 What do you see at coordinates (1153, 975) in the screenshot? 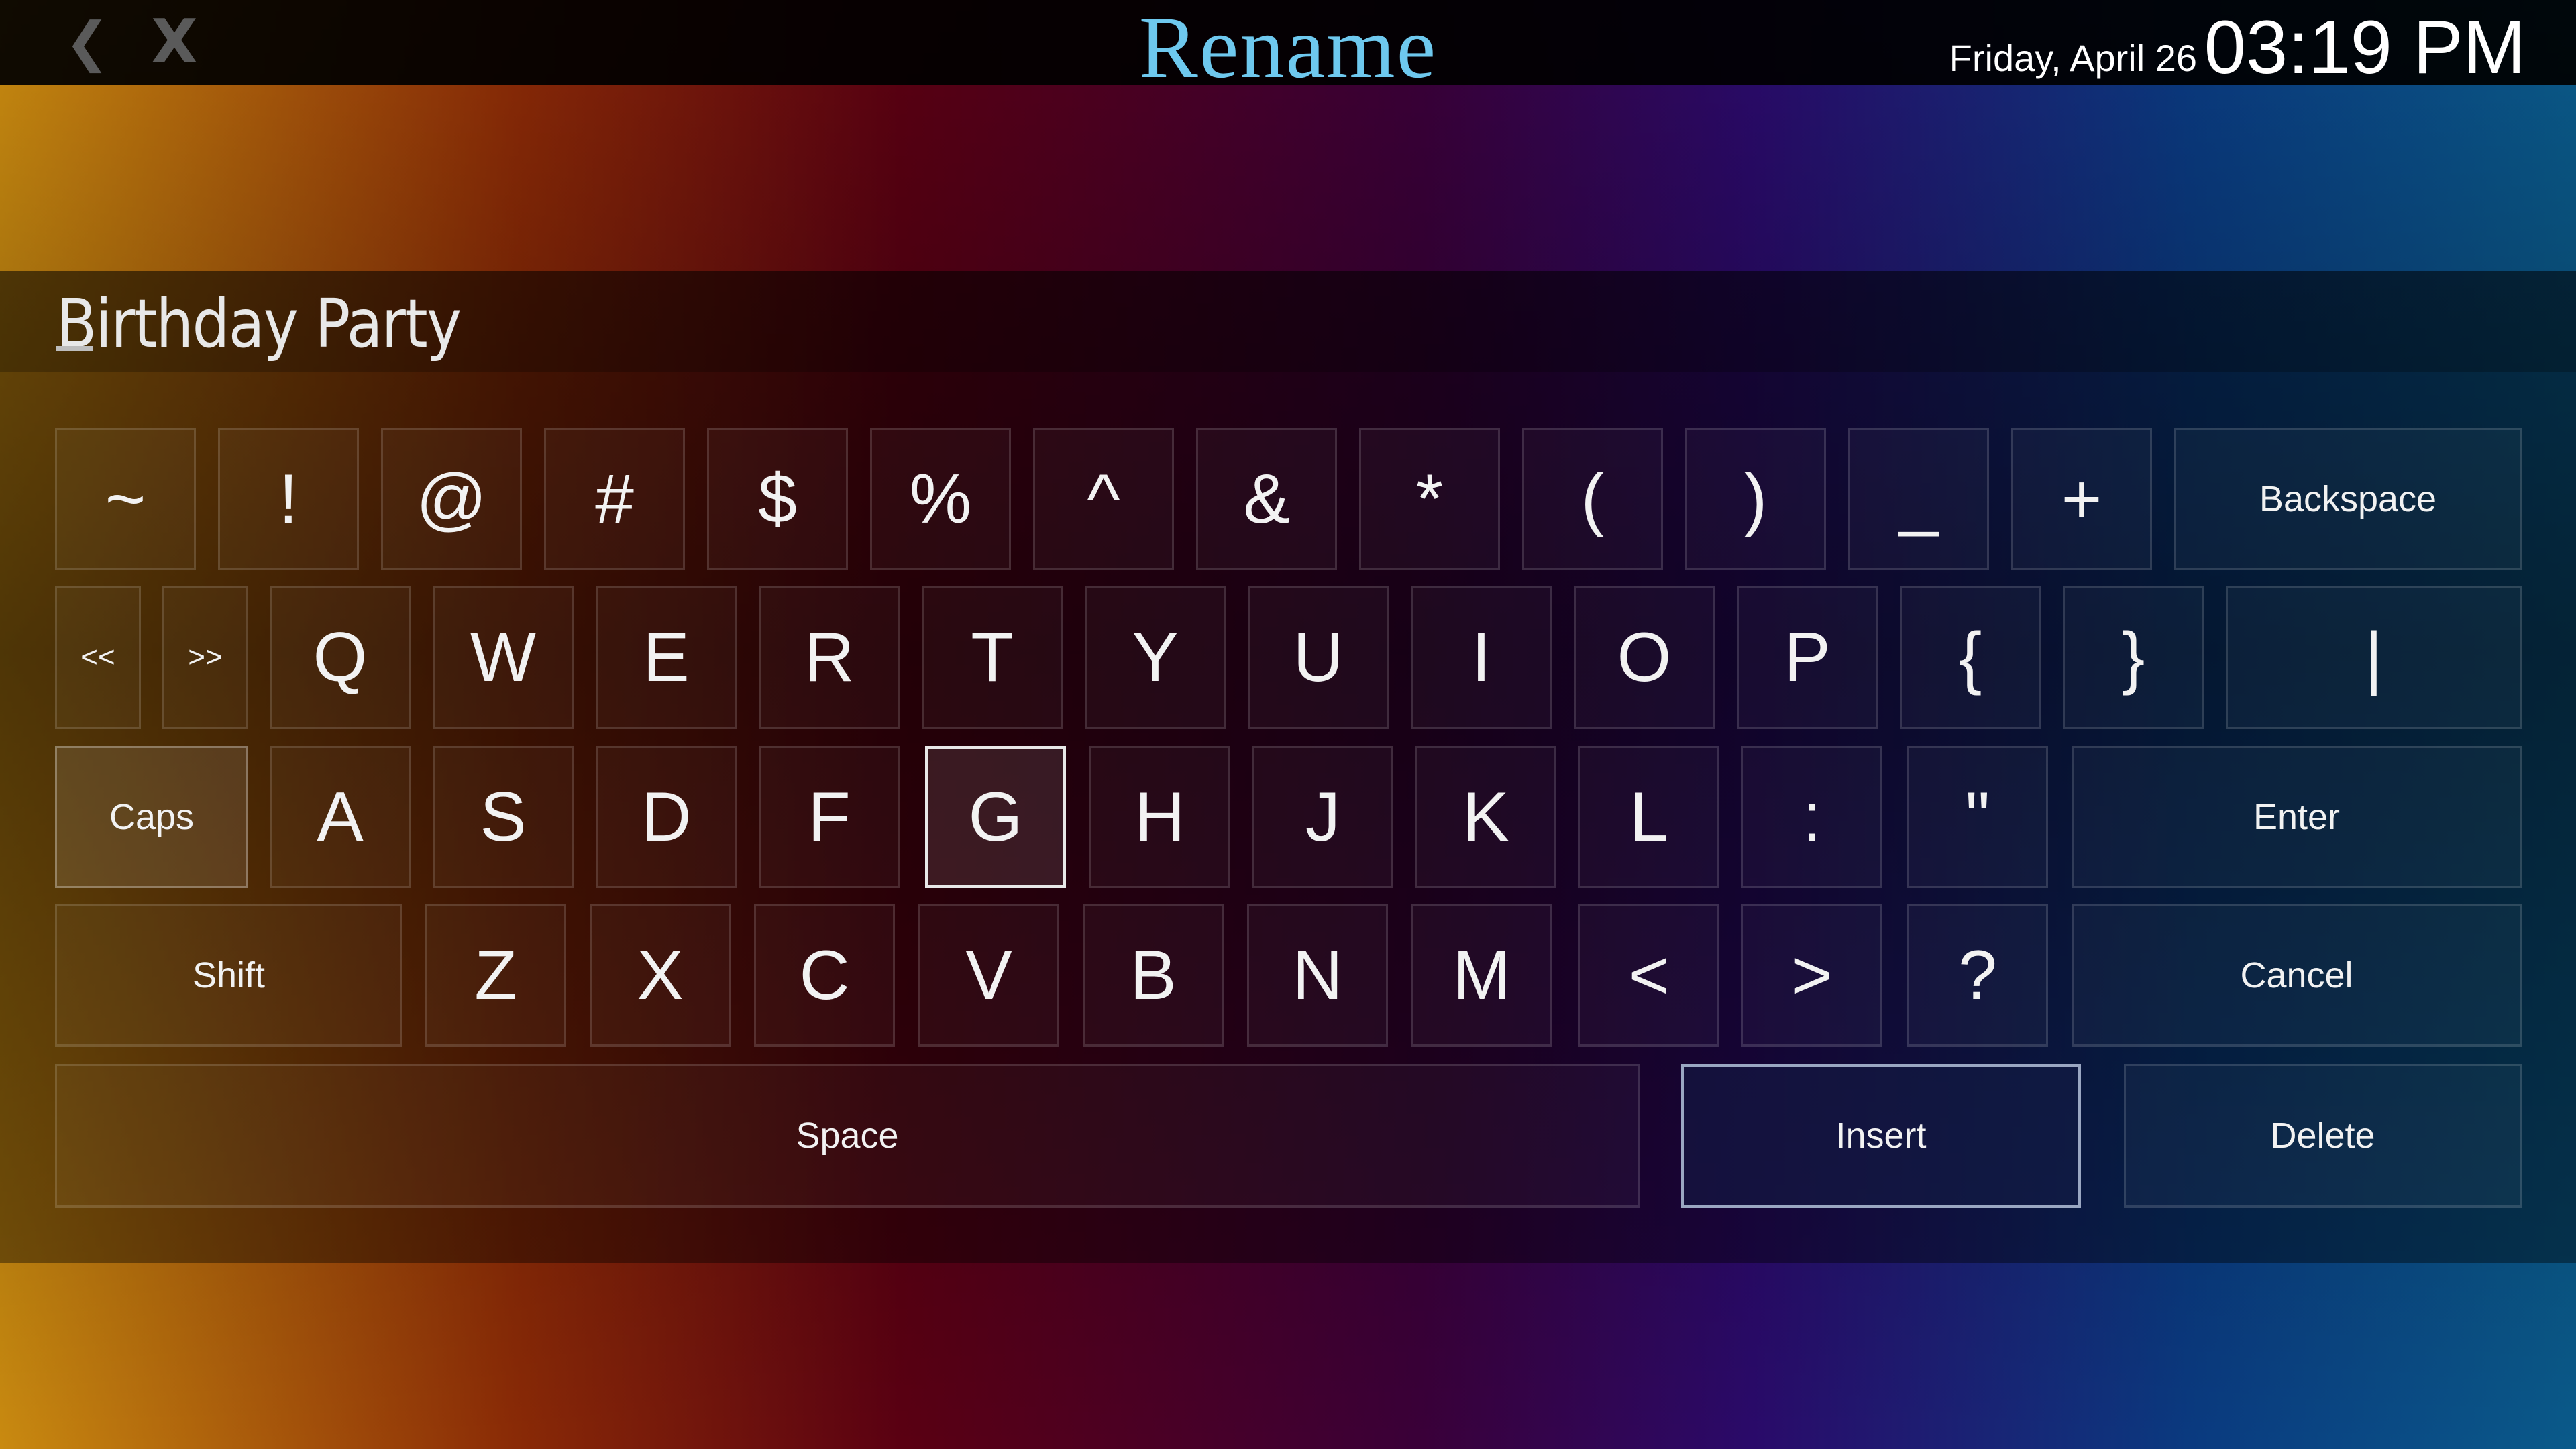
I see `key-b: B` at bounding box center [1153, 975].